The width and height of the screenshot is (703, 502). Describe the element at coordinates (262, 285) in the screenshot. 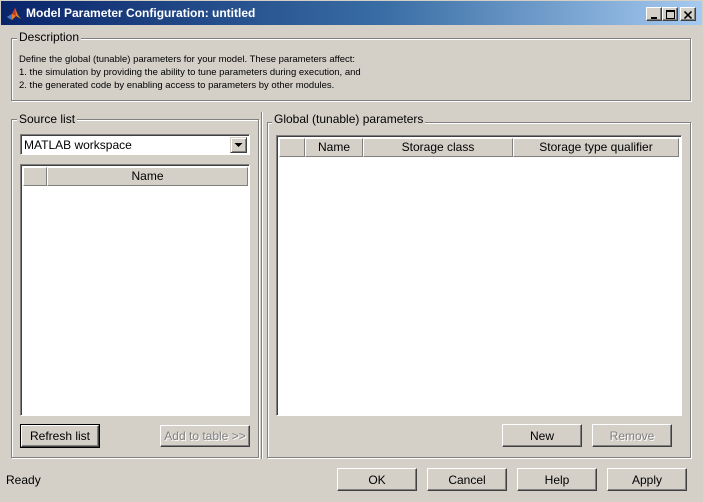

I see `panel-divider` at that location.